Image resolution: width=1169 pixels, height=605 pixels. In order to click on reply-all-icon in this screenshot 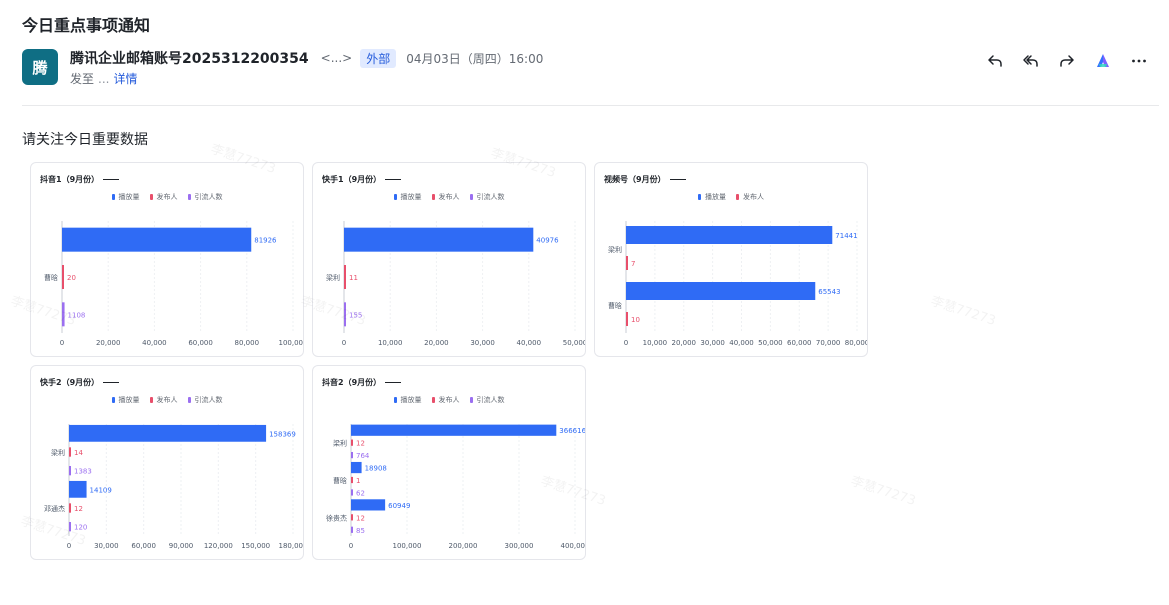, I will do `click(1030, 61)`.